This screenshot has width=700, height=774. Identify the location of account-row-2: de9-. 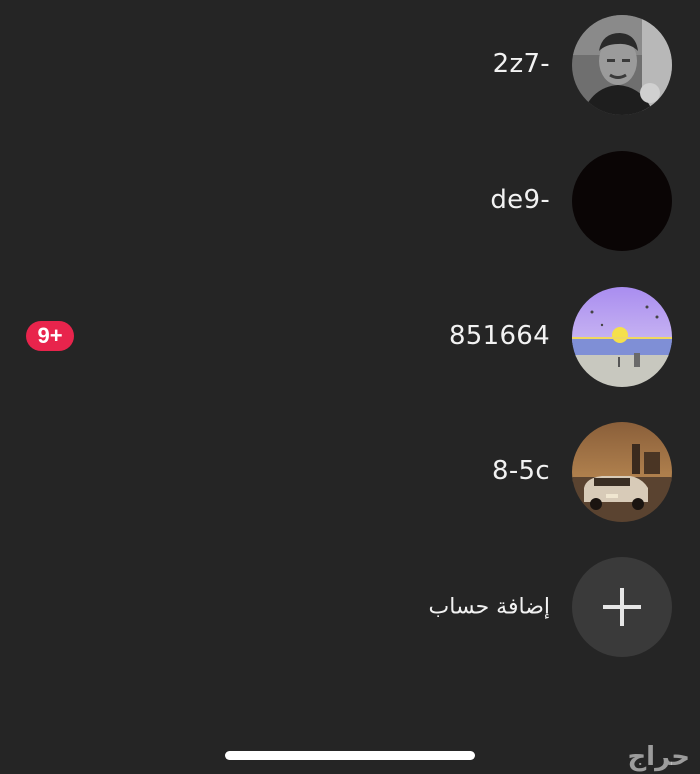
(350, 200).